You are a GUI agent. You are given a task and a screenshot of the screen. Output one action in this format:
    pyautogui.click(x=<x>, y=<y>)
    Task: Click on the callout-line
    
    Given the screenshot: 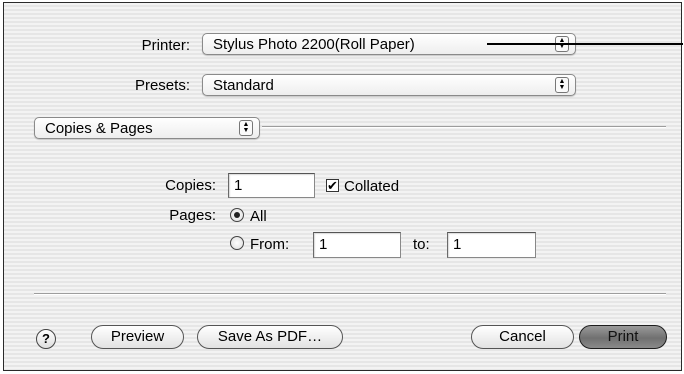 What is the action you would take?
    pyautogui.click(x=585, y=44)
    